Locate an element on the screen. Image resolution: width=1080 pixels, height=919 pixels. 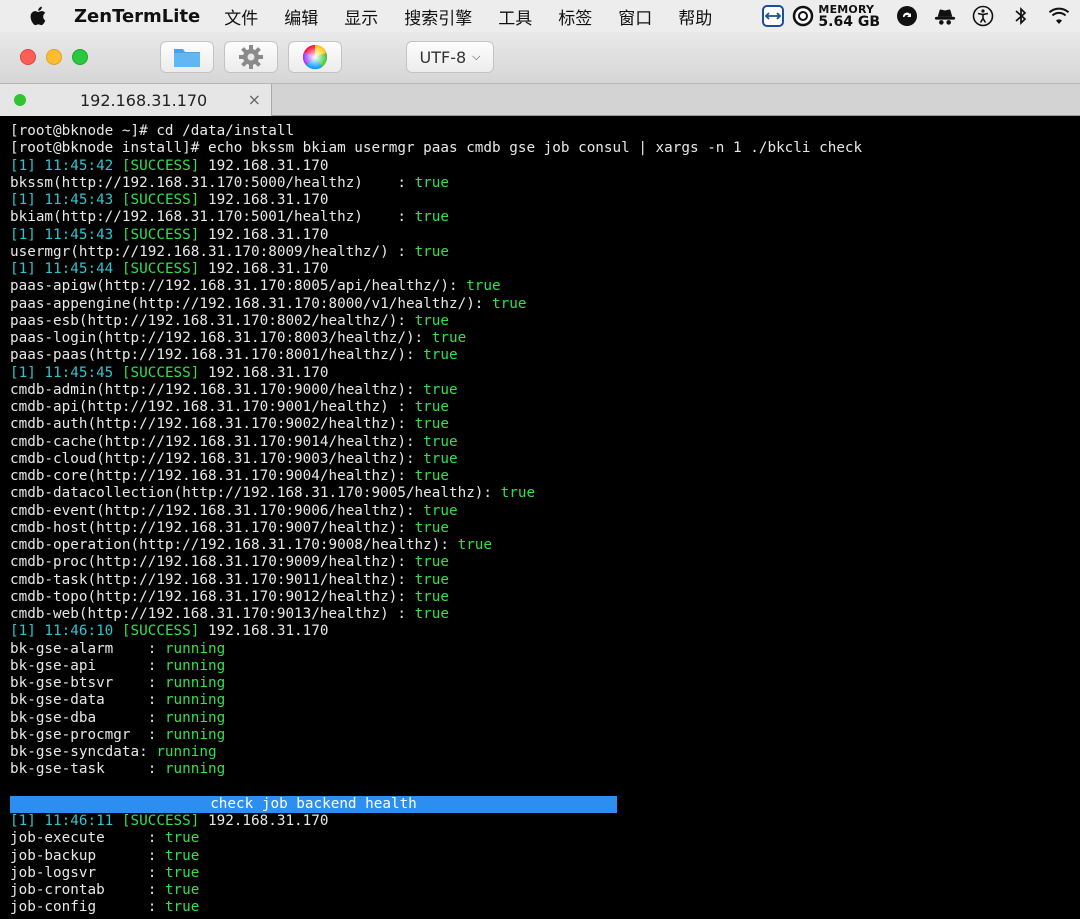
wifi-icon is located at coordinates (1059, 16).